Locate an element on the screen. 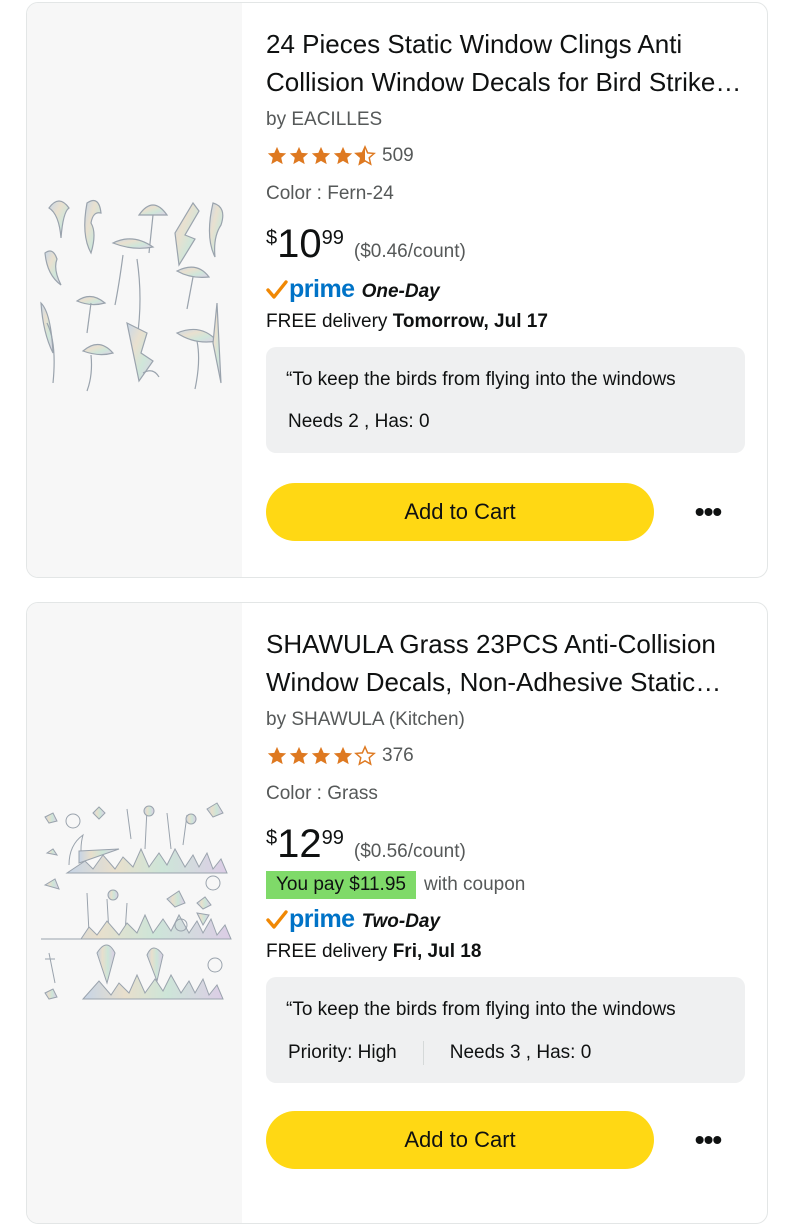 The height and width of the screenshot is (1224, 793). rating-row: 376 is located at coordinates (340, 756).